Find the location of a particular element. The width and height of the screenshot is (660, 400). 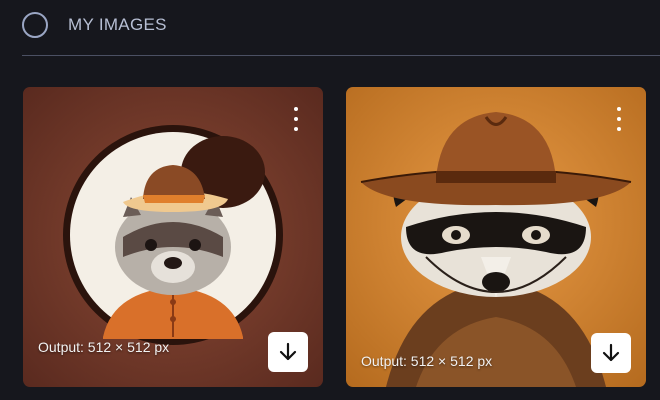

section-header: MY IMAGES is located at coordinates (94, 25).